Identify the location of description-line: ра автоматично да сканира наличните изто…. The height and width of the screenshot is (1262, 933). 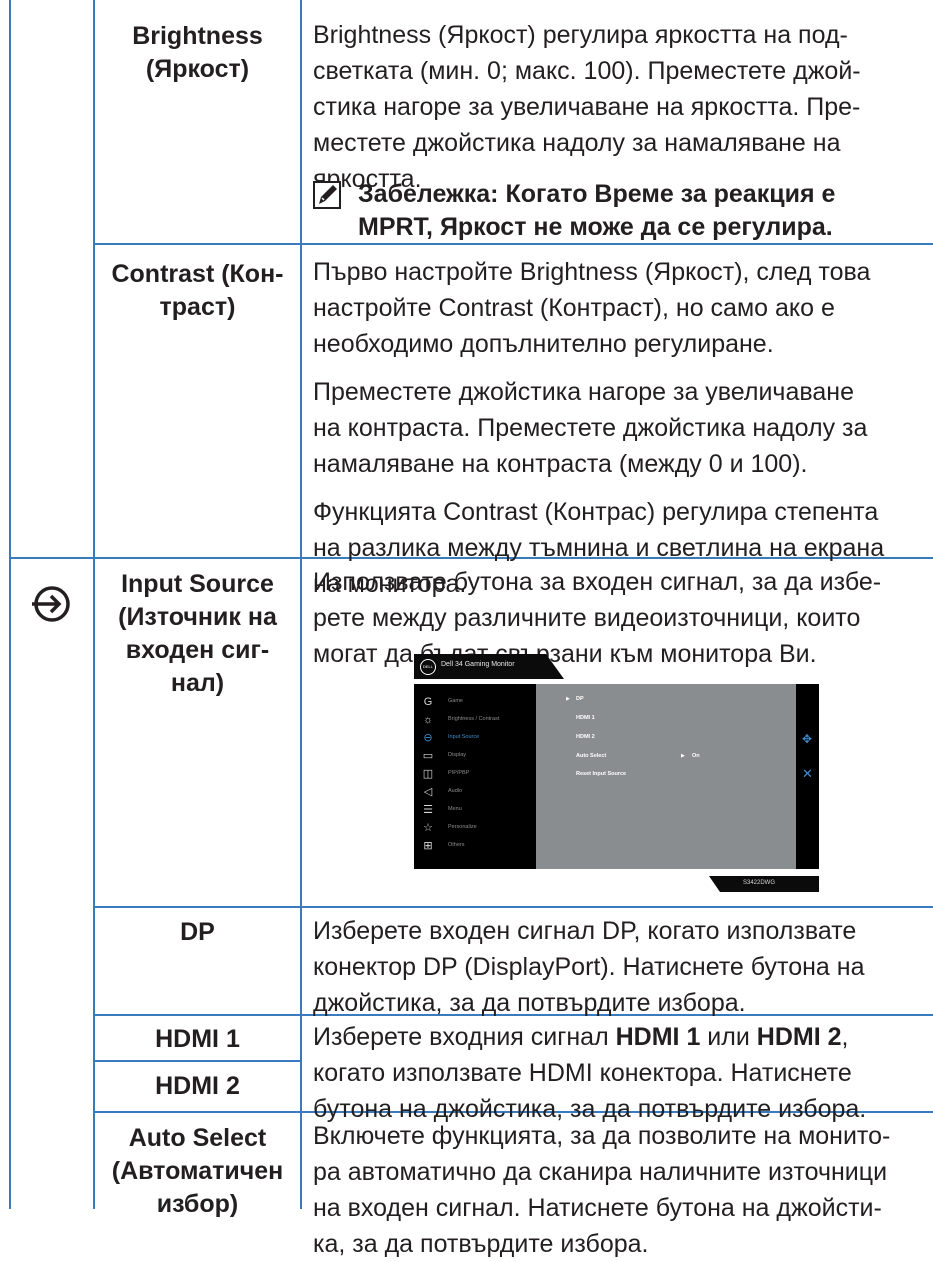
(600, 1172).